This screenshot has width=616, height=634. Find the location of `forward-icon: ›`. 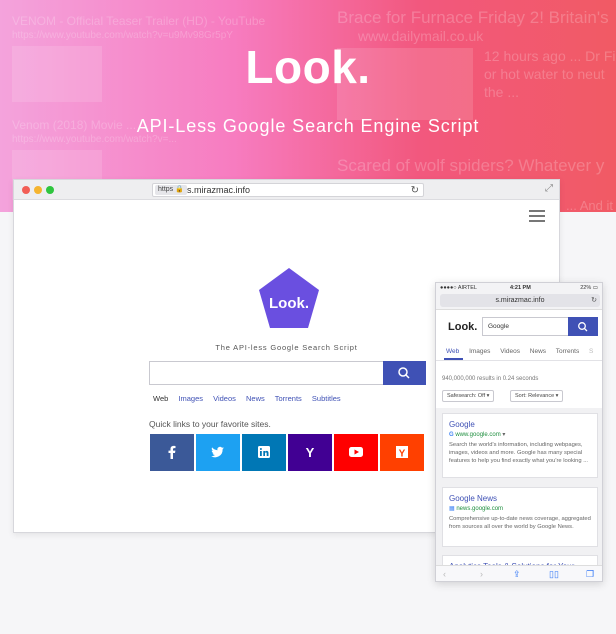

forward-icon: › is located at coordinates (481, 574).